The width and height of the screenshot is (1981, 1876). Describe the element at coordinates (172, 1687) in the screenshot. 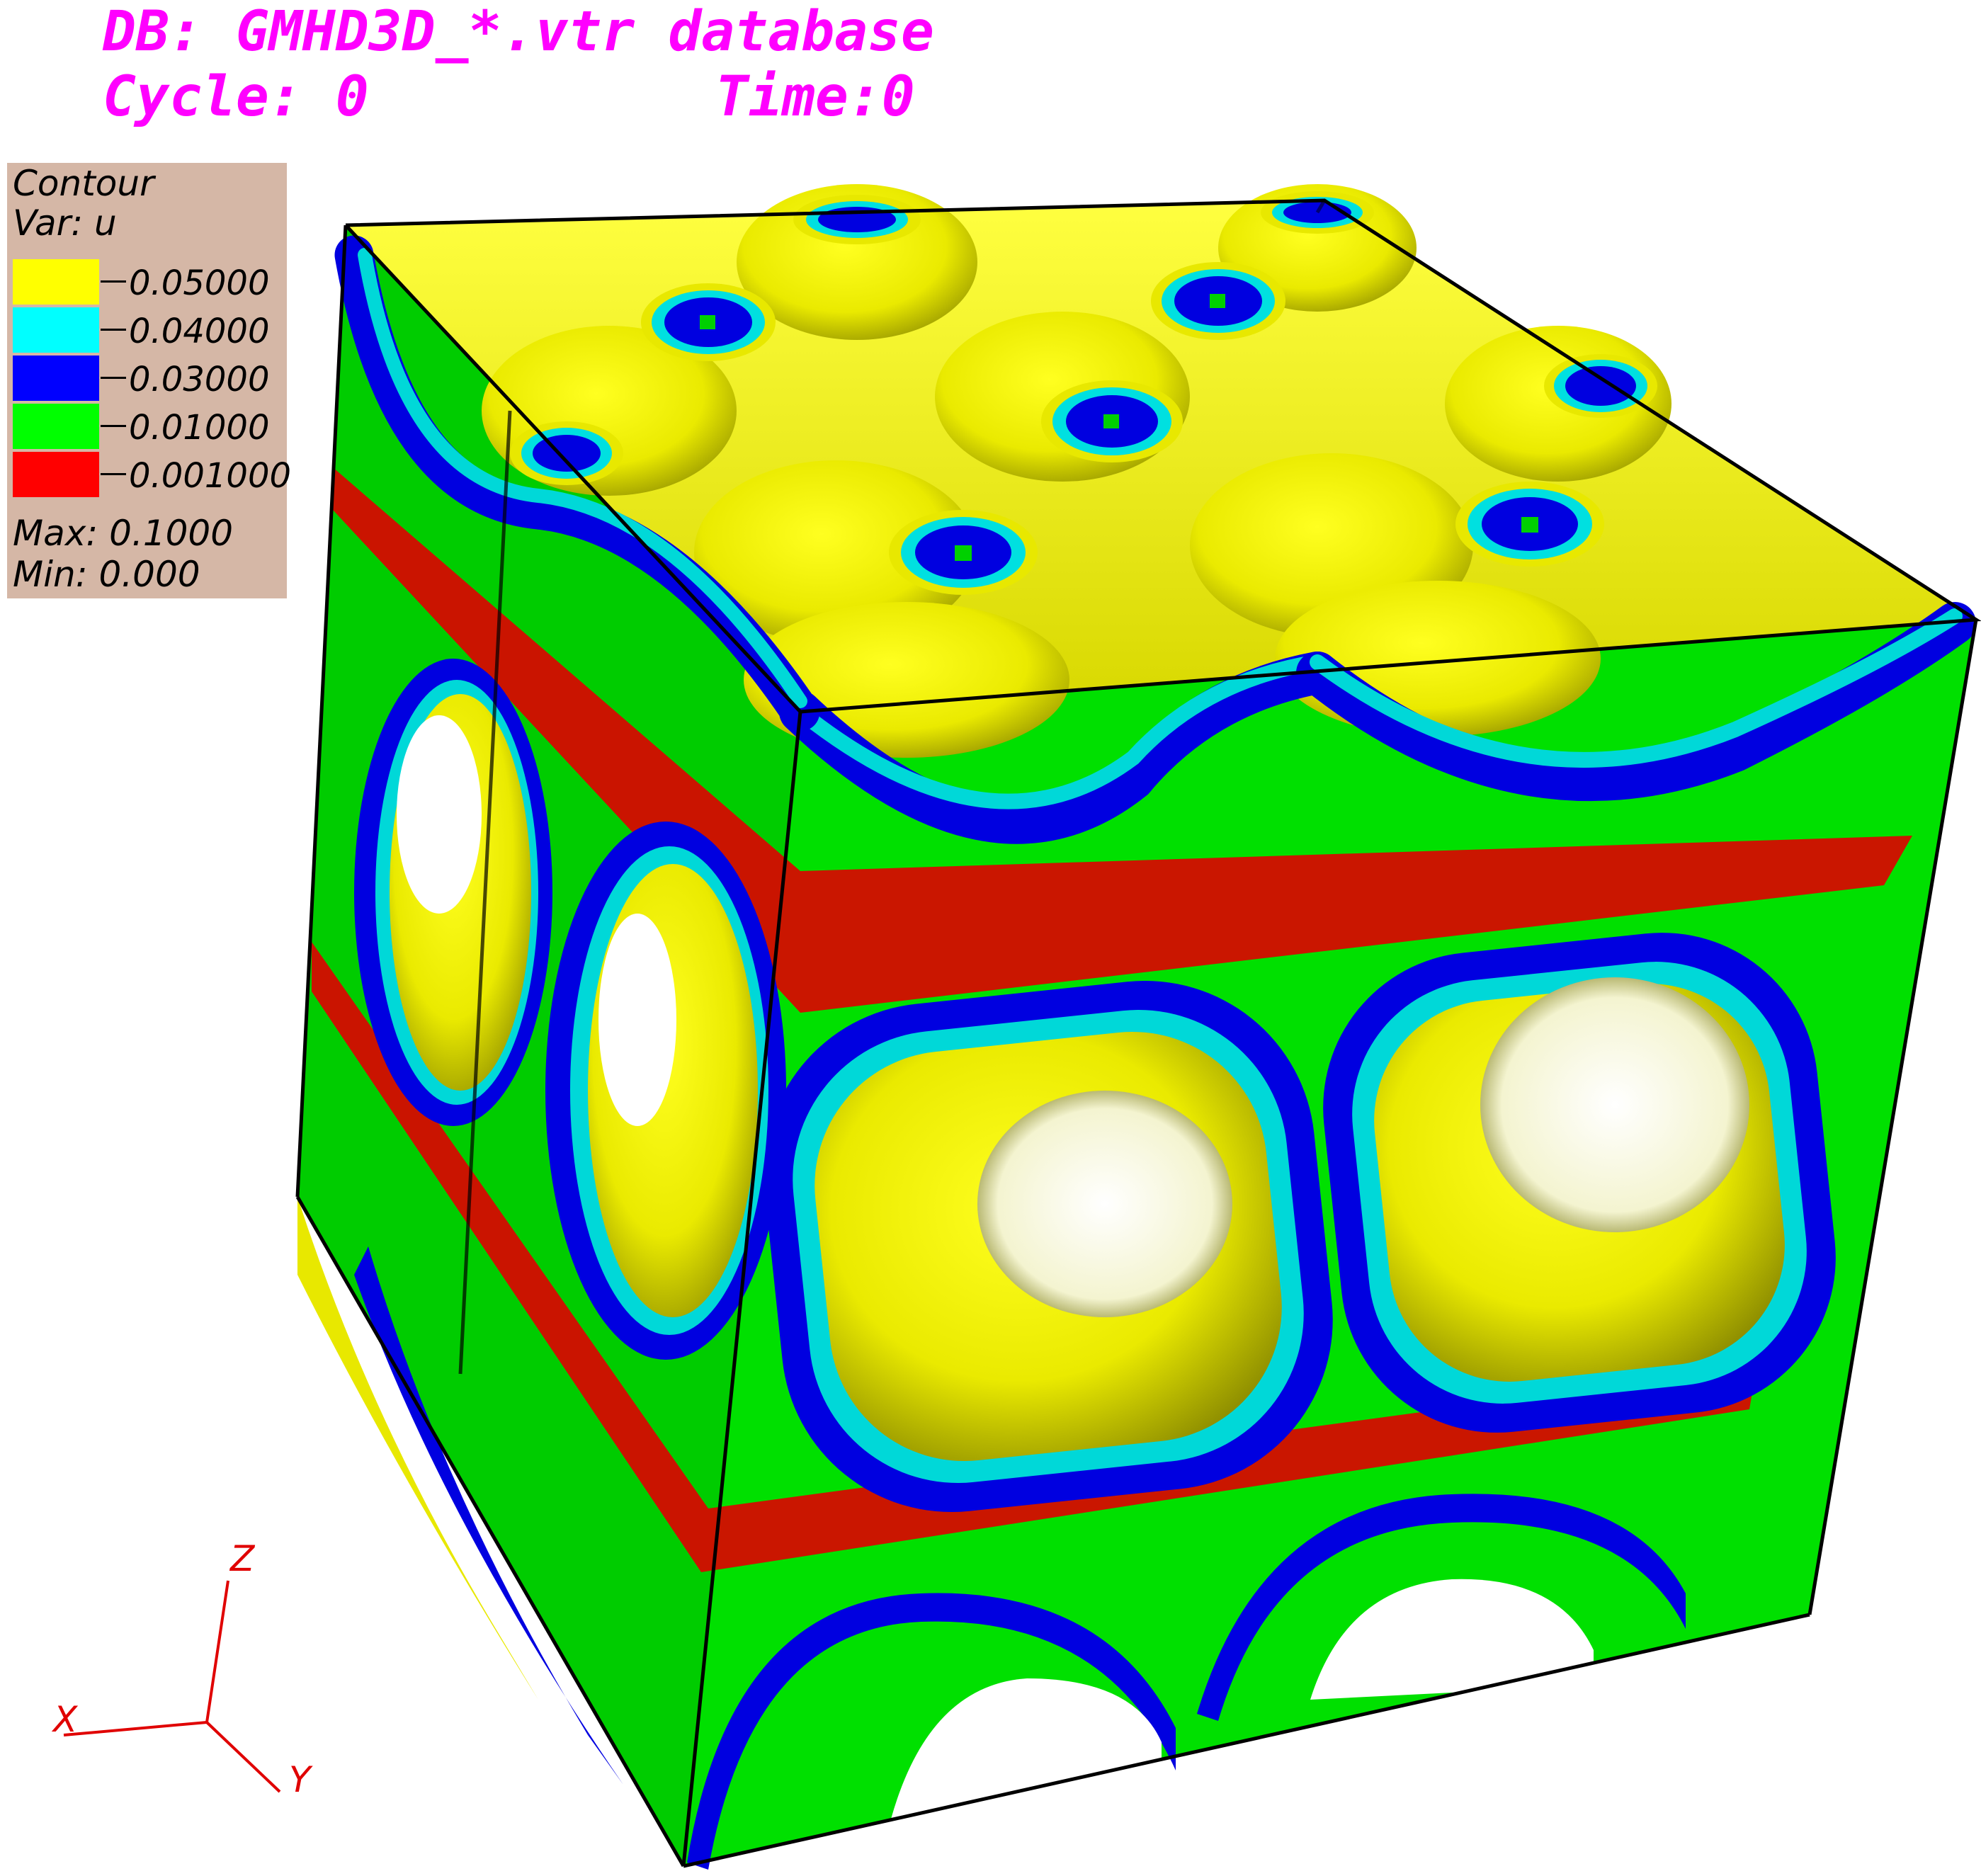

I see `axes-triad` at that location.